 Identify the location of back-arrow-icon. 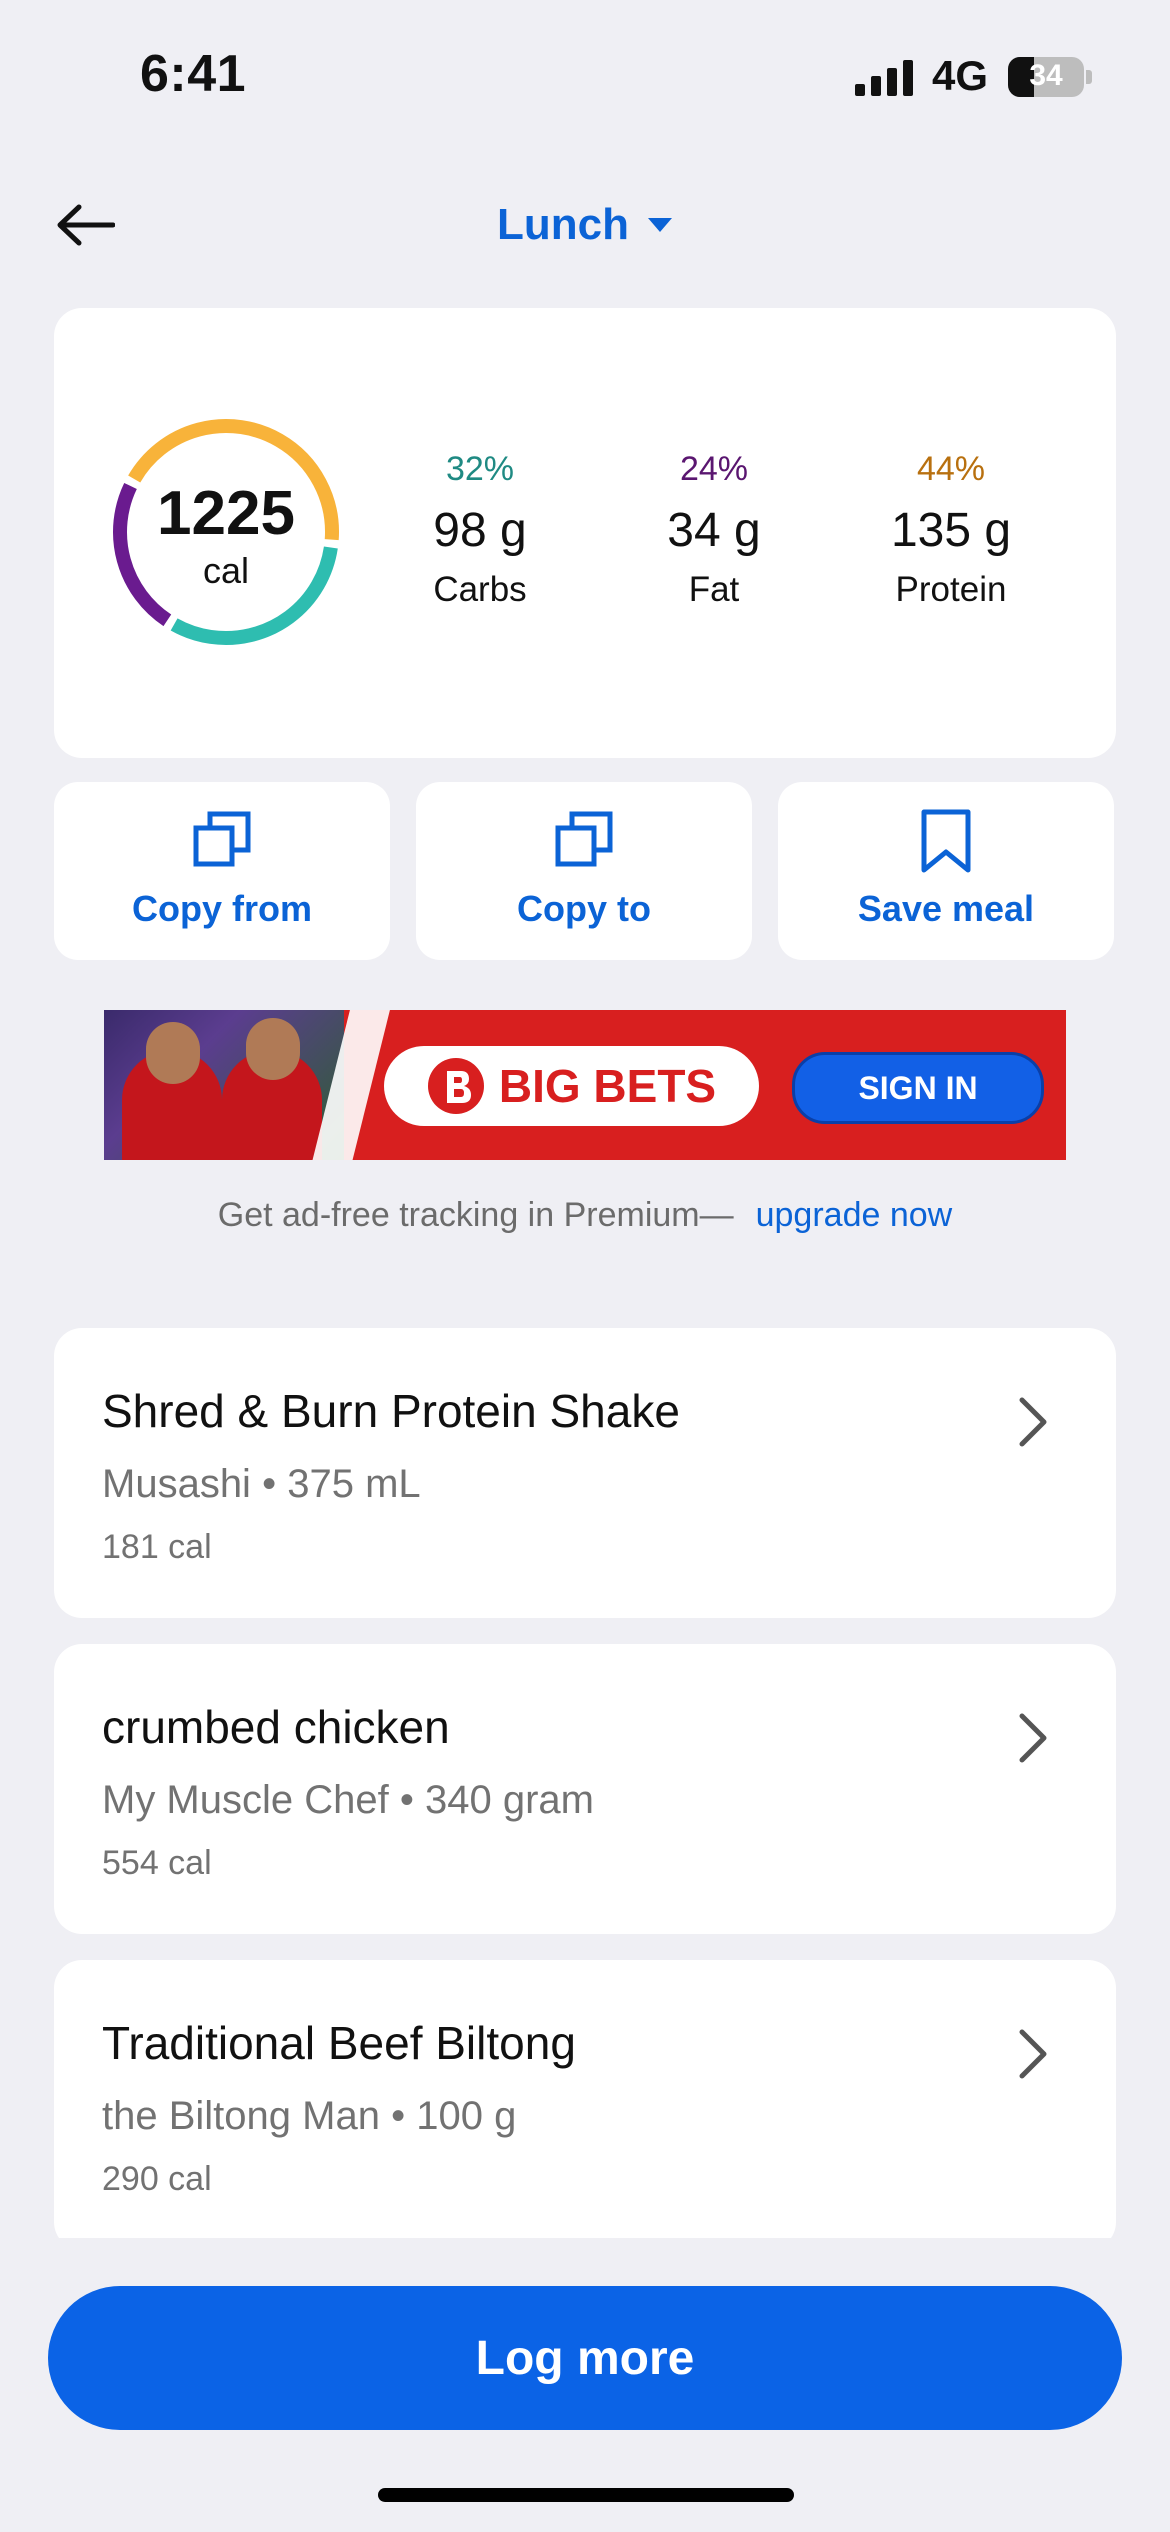
(86, 225).